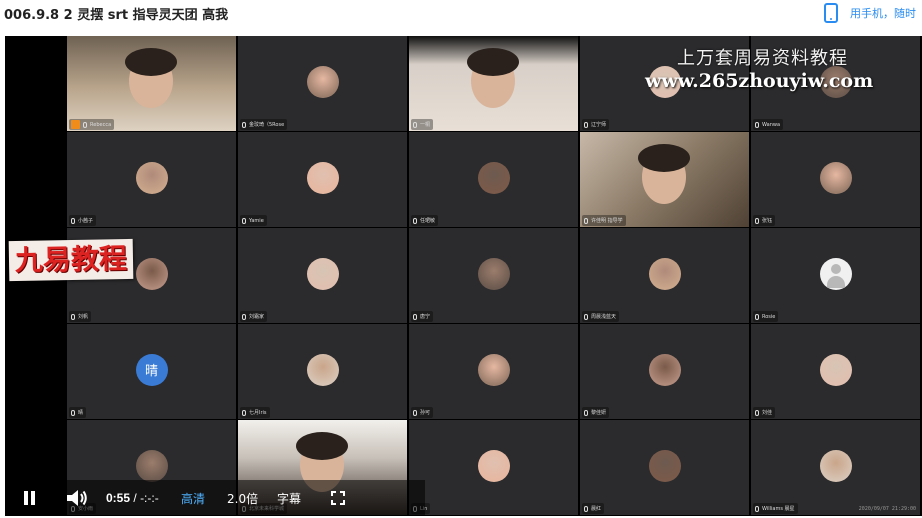  I want to click on participant-tile: Yamie, so click(322, 179).